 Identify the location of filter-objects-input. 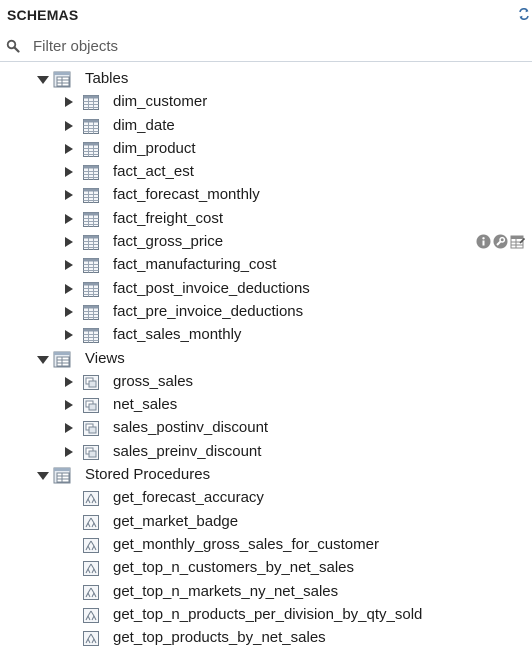
(278, 46).